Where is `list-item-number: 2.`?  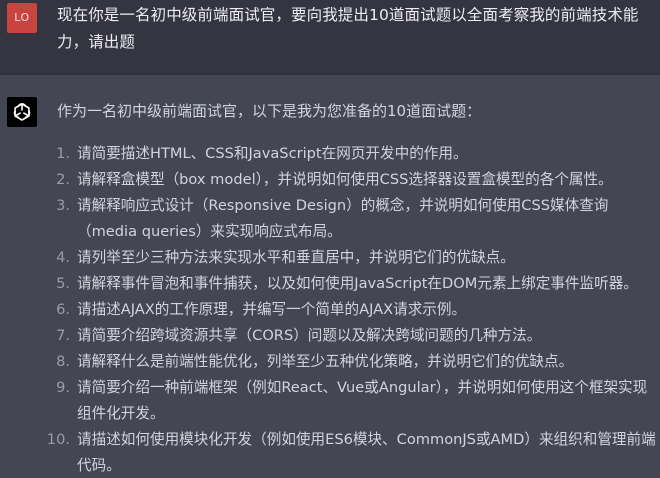
list-item-number: 2. is located at coordinates (63, 179).